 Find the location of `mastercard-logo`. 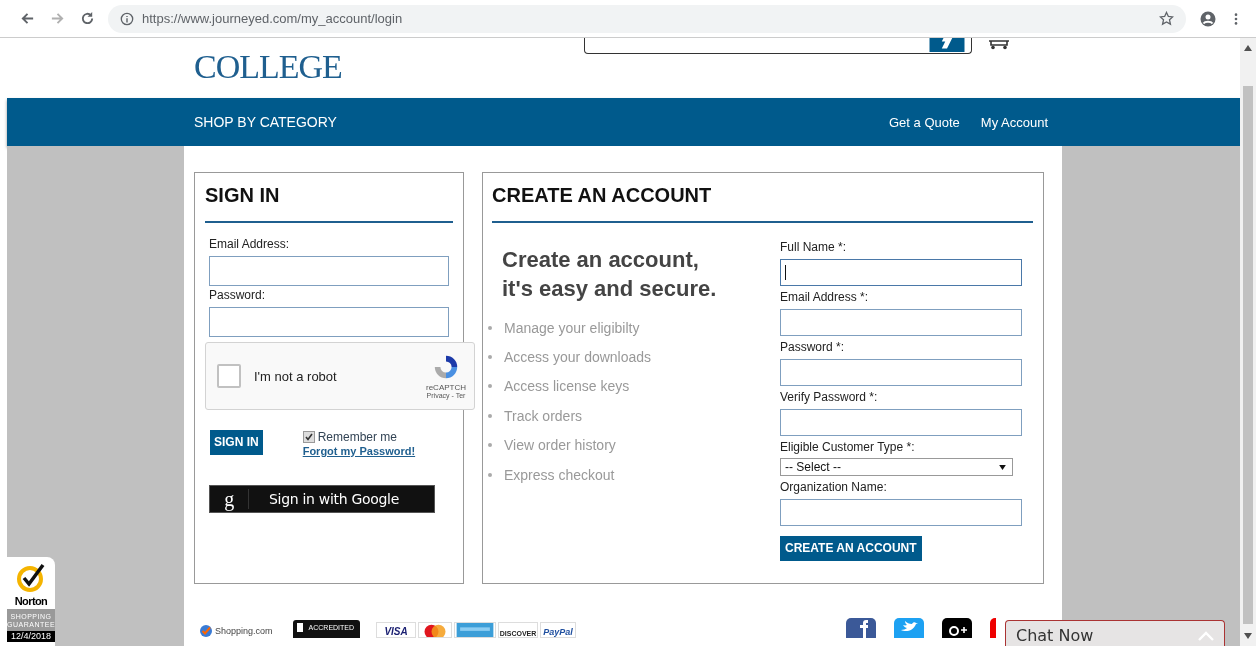

mastercard-logo is located at coordinates (435, 630).